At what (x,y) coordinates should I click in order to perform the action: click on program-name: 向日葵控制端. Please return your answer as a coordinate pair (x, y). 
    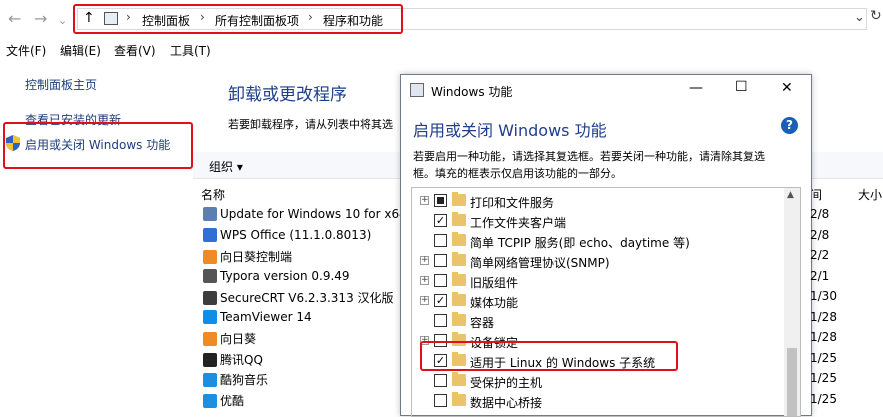
    Looking at the image, I should click on (256, 257).